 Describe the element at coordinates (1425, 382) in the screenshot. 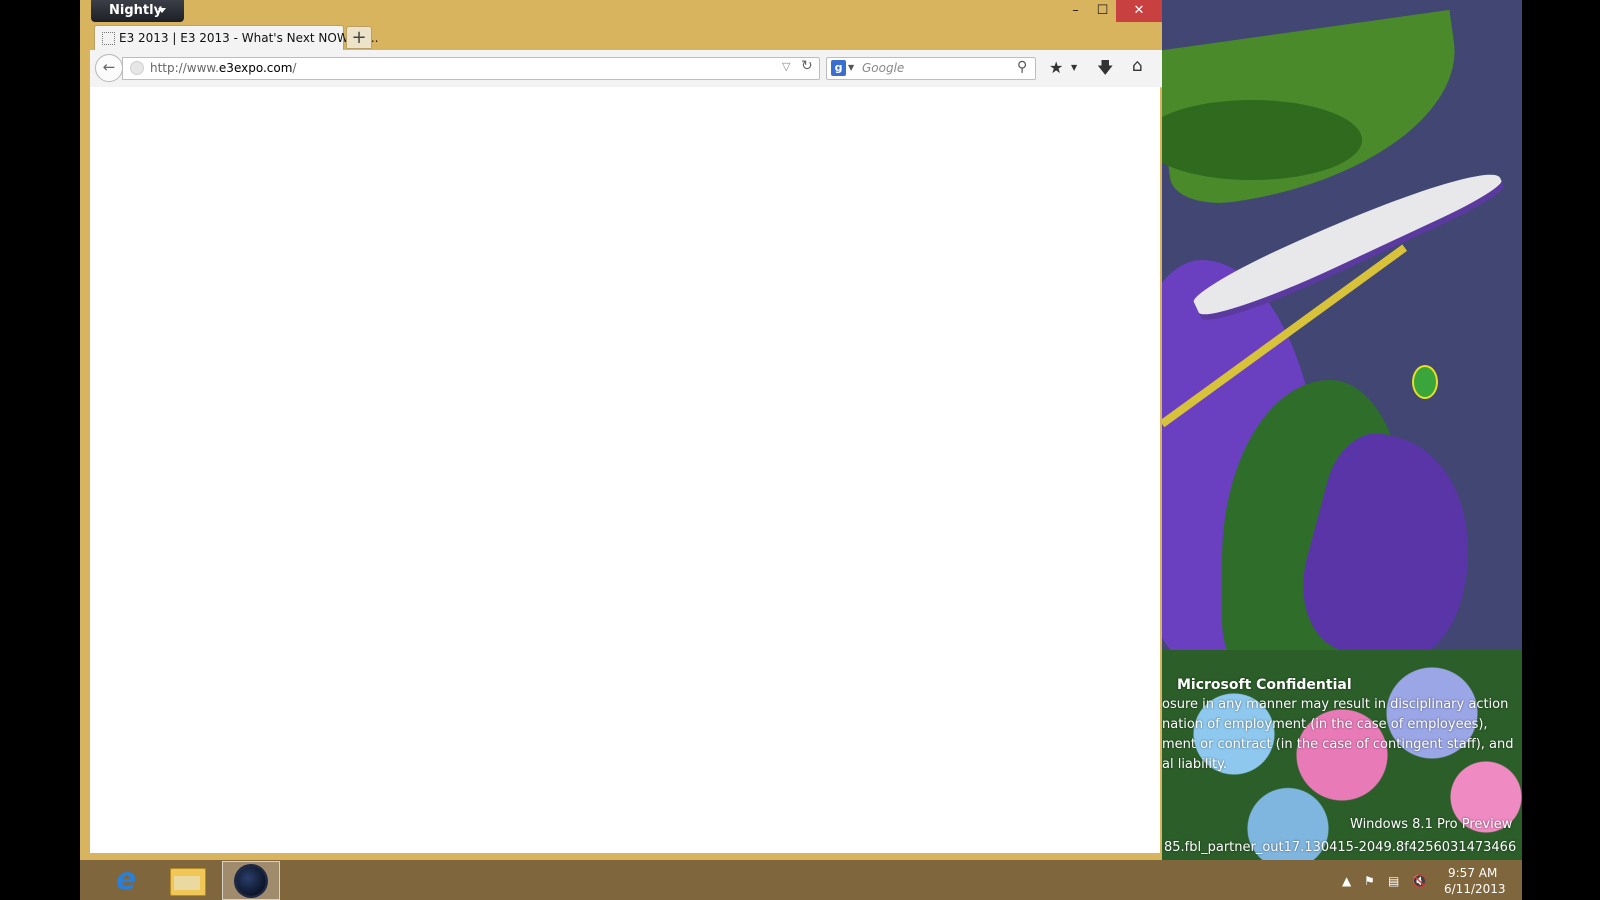

I see `wallpaper-bug` at that location.